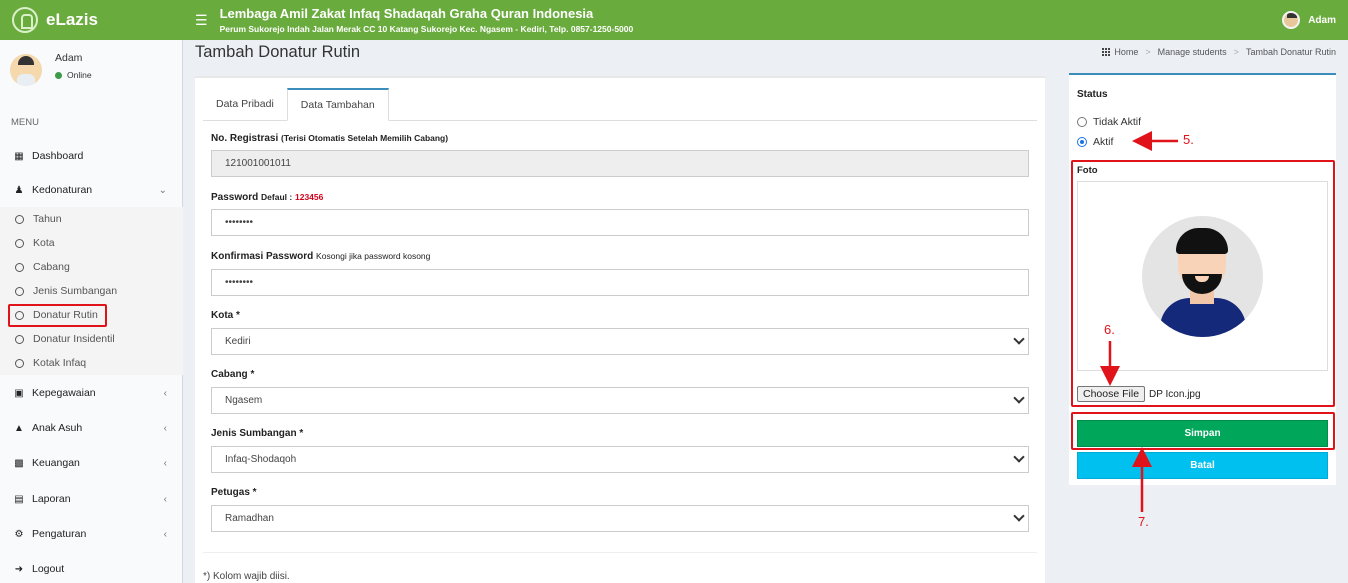 This screenshot has width=1348, height=583. Describe the element at coordinates (19, 534) in the screenshot. I see `gear-icon: ⚙` at that location.